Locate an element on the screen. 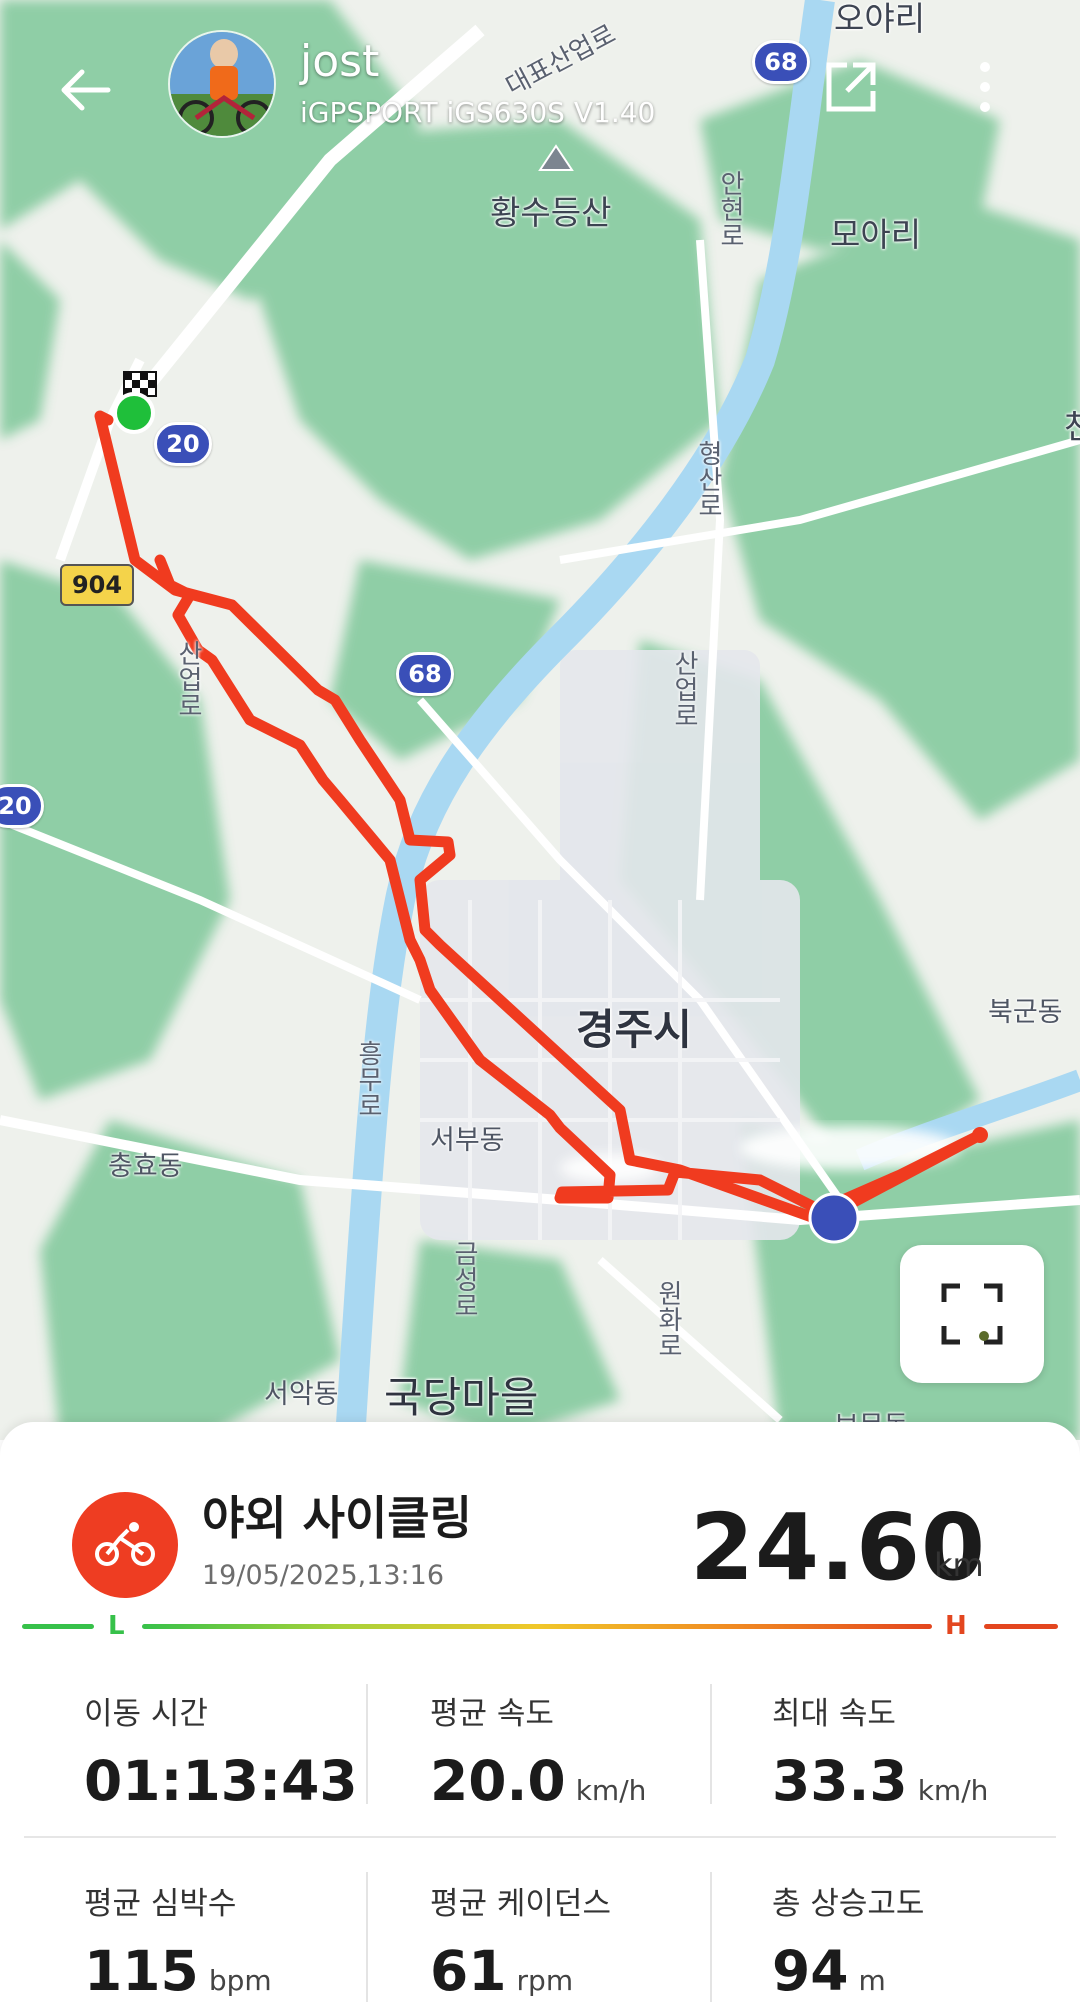 The image size is (1080, 2002). more-vertical-icon is located at coordinates (985, 87).